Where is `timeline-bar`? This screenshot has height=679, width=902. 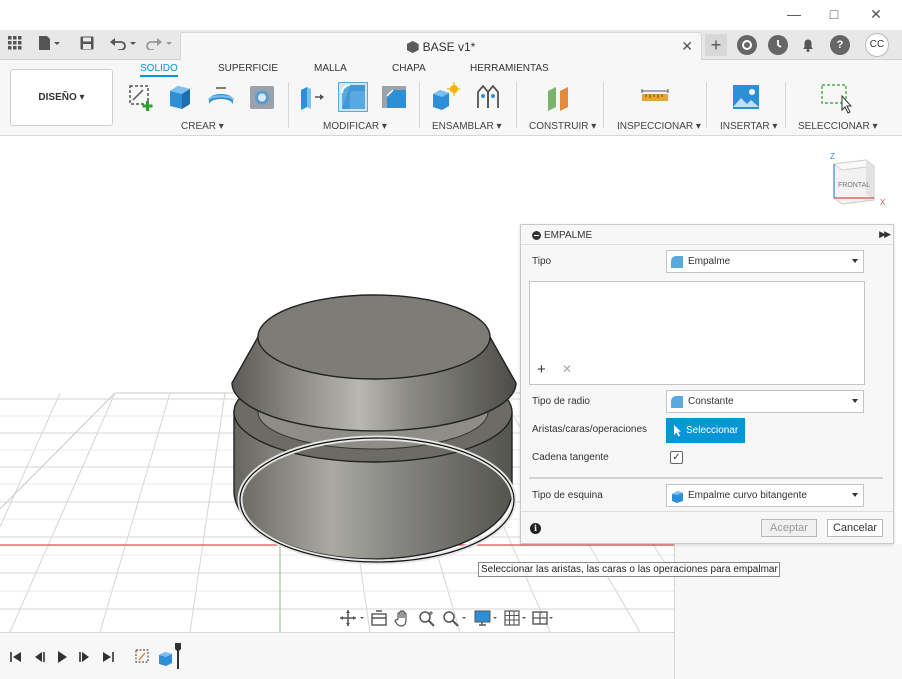 timeline-bar is located at coordinates (337, 655).